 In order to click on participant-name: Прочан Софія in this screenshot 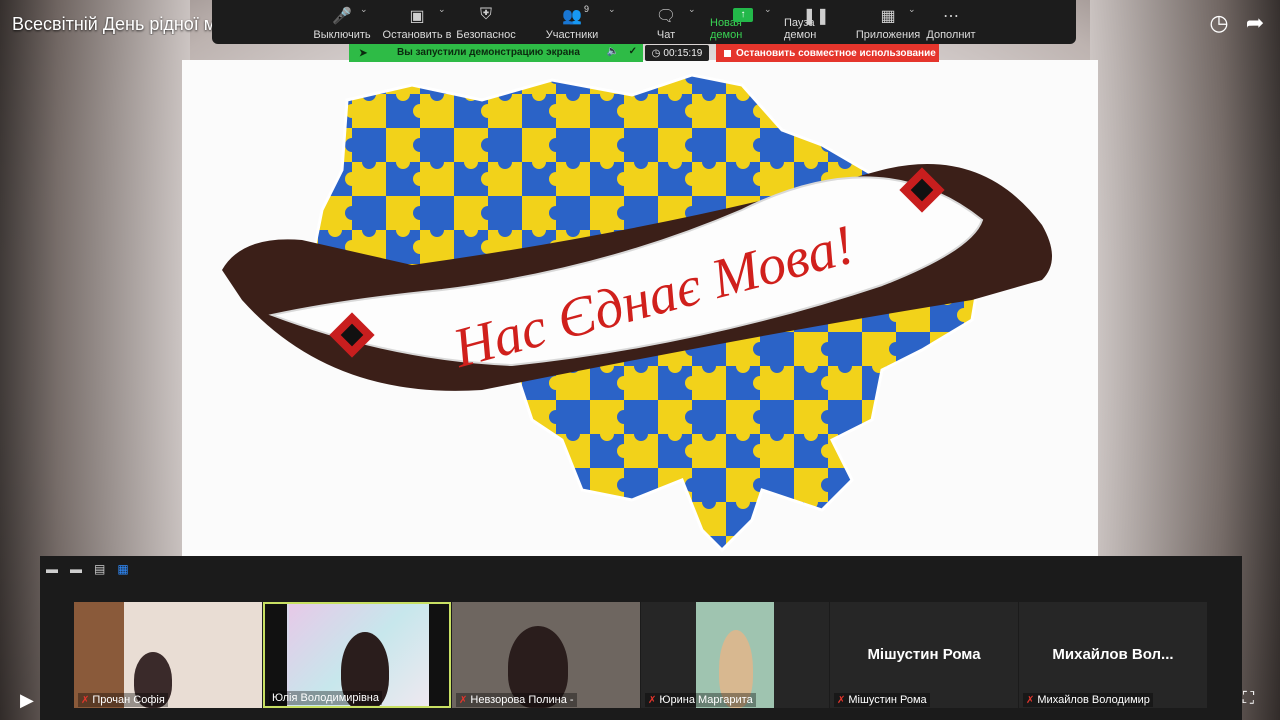, I will do `click(128, 700)`.